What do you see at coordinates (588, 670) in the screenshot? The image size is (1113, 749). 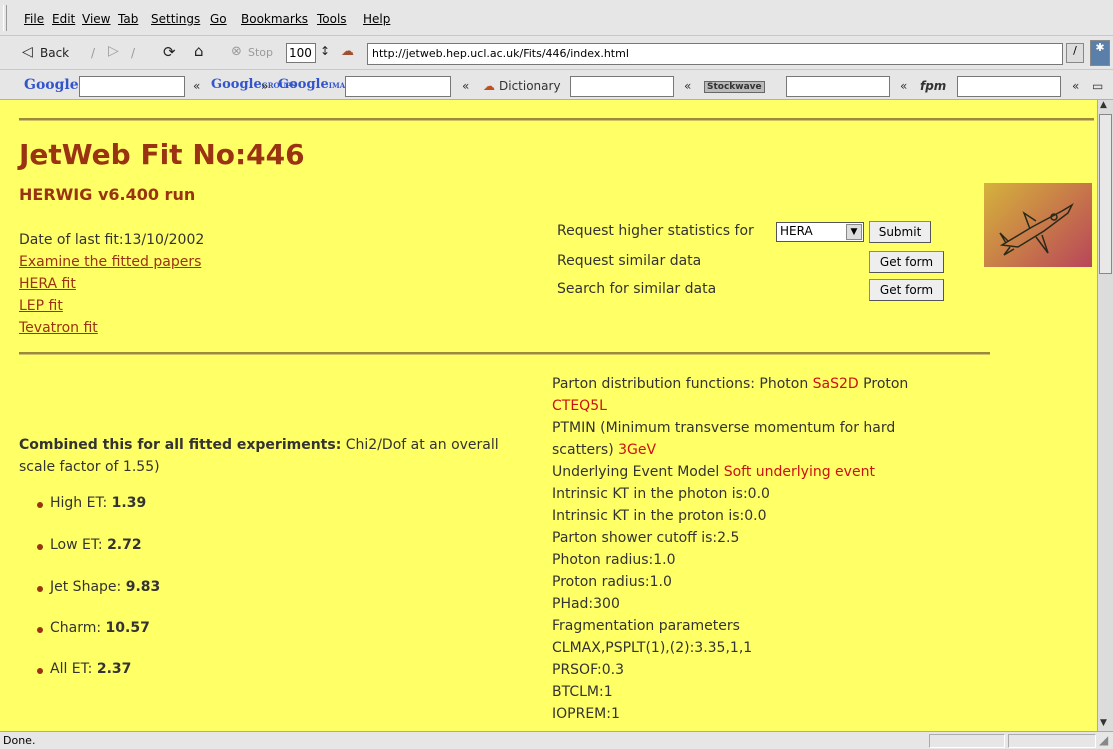 I see `param-line: PRSOF:0.3` at bounding box center [588, 670].